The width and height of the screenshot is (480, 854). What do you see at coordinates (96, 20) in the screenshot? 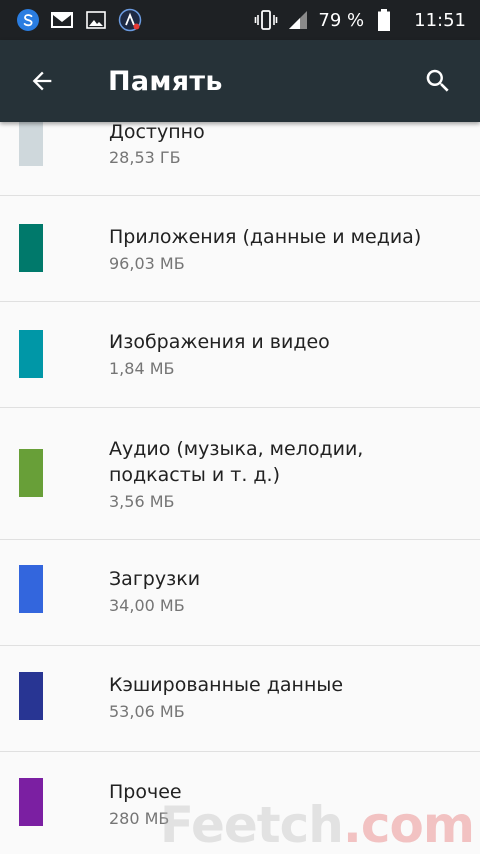
I see `gallery-icon` at bounding box center [96, 20].